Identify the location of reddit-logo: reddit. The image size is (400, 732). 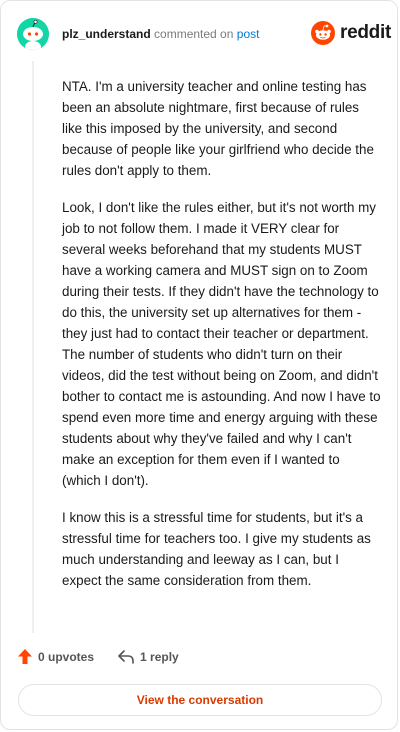
(351, 33).